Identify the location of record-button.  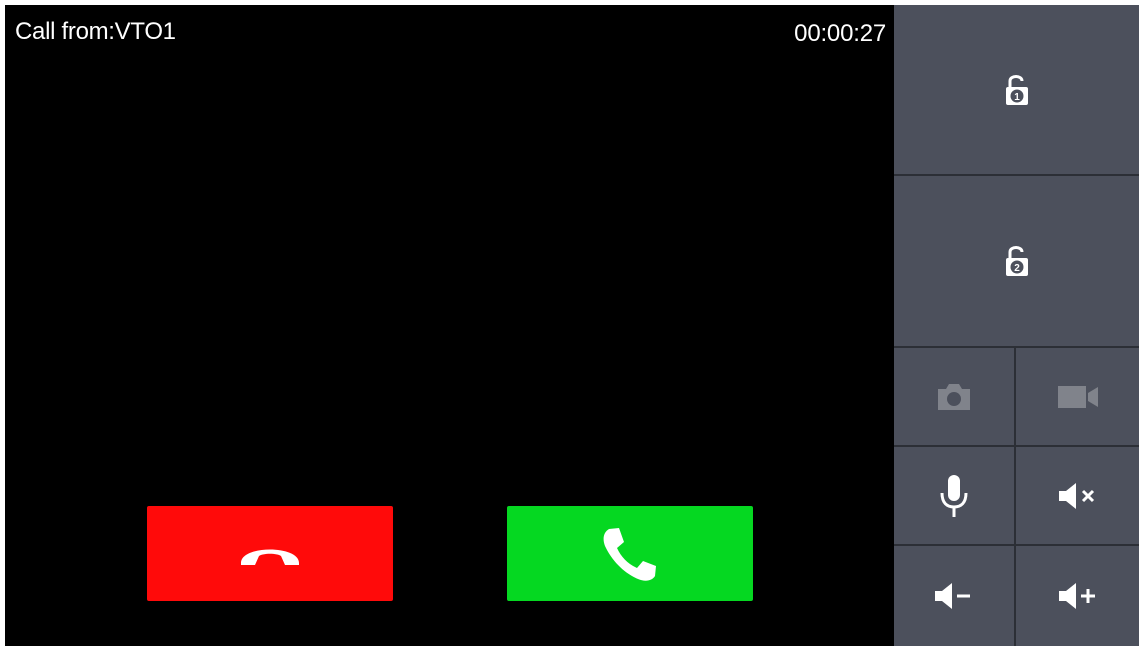
(1077, 397).